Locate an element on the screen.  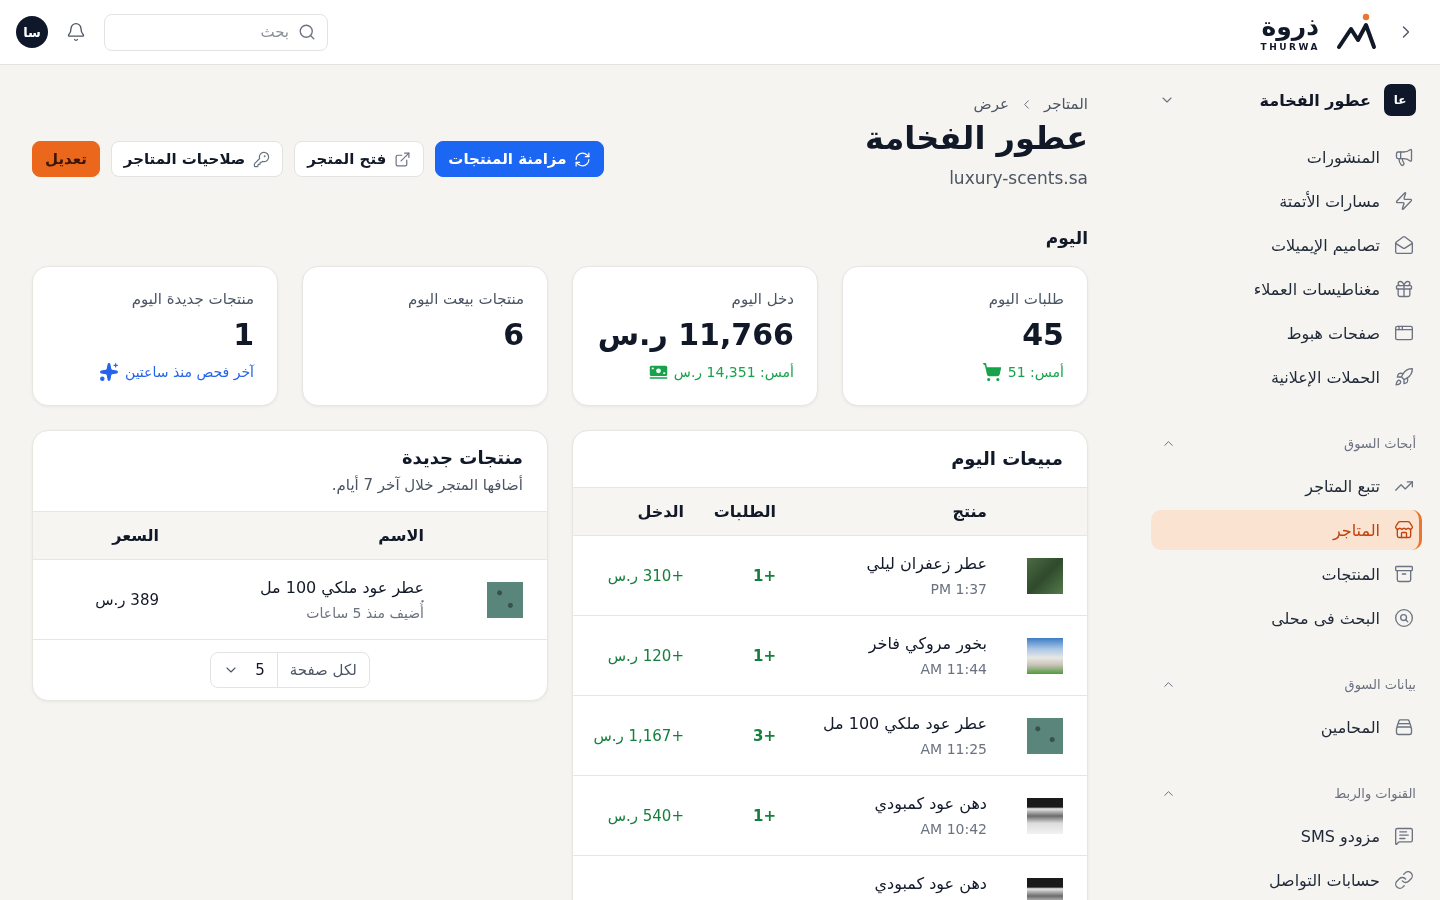
revenue-amount: +1,167 ر.س is located at coordinates (638, 735).